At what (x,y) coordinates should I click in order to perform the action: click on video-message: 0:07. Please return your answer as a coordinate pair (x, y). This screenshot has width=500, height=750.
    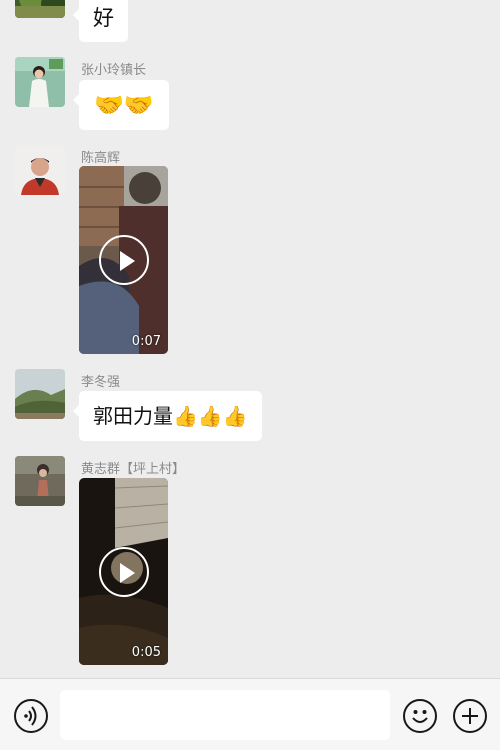
    Looking at the image, I should click on (123, 260).